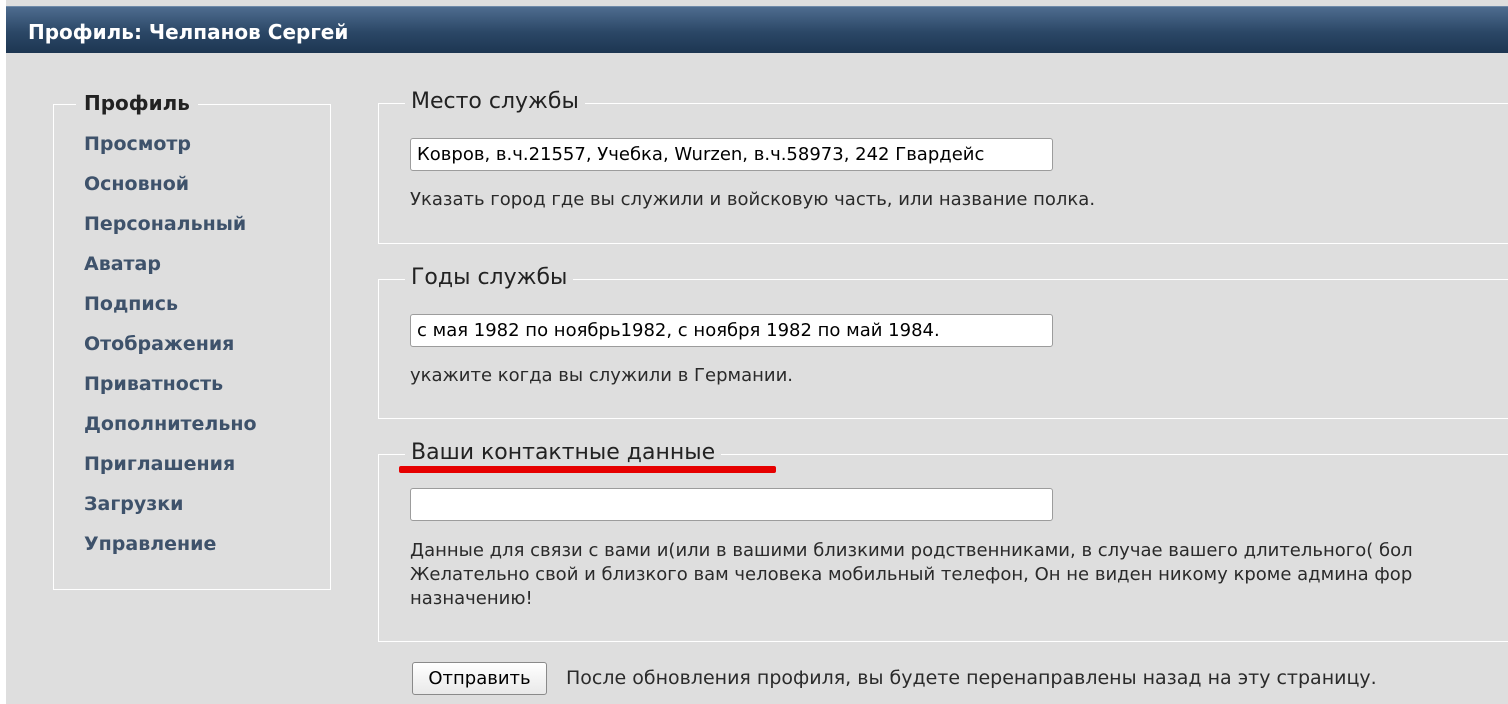 This screenshot has width=1508, height=704. Describe the element at coordinates (602, 375) in the screenshot. I see `service-years-hint: укажите когда вы служили в Германии.` at that location.